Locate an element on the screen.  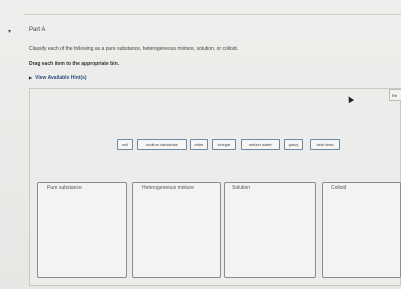
expand-triangle-icon: ▶ is located at coordinates (31, 77).